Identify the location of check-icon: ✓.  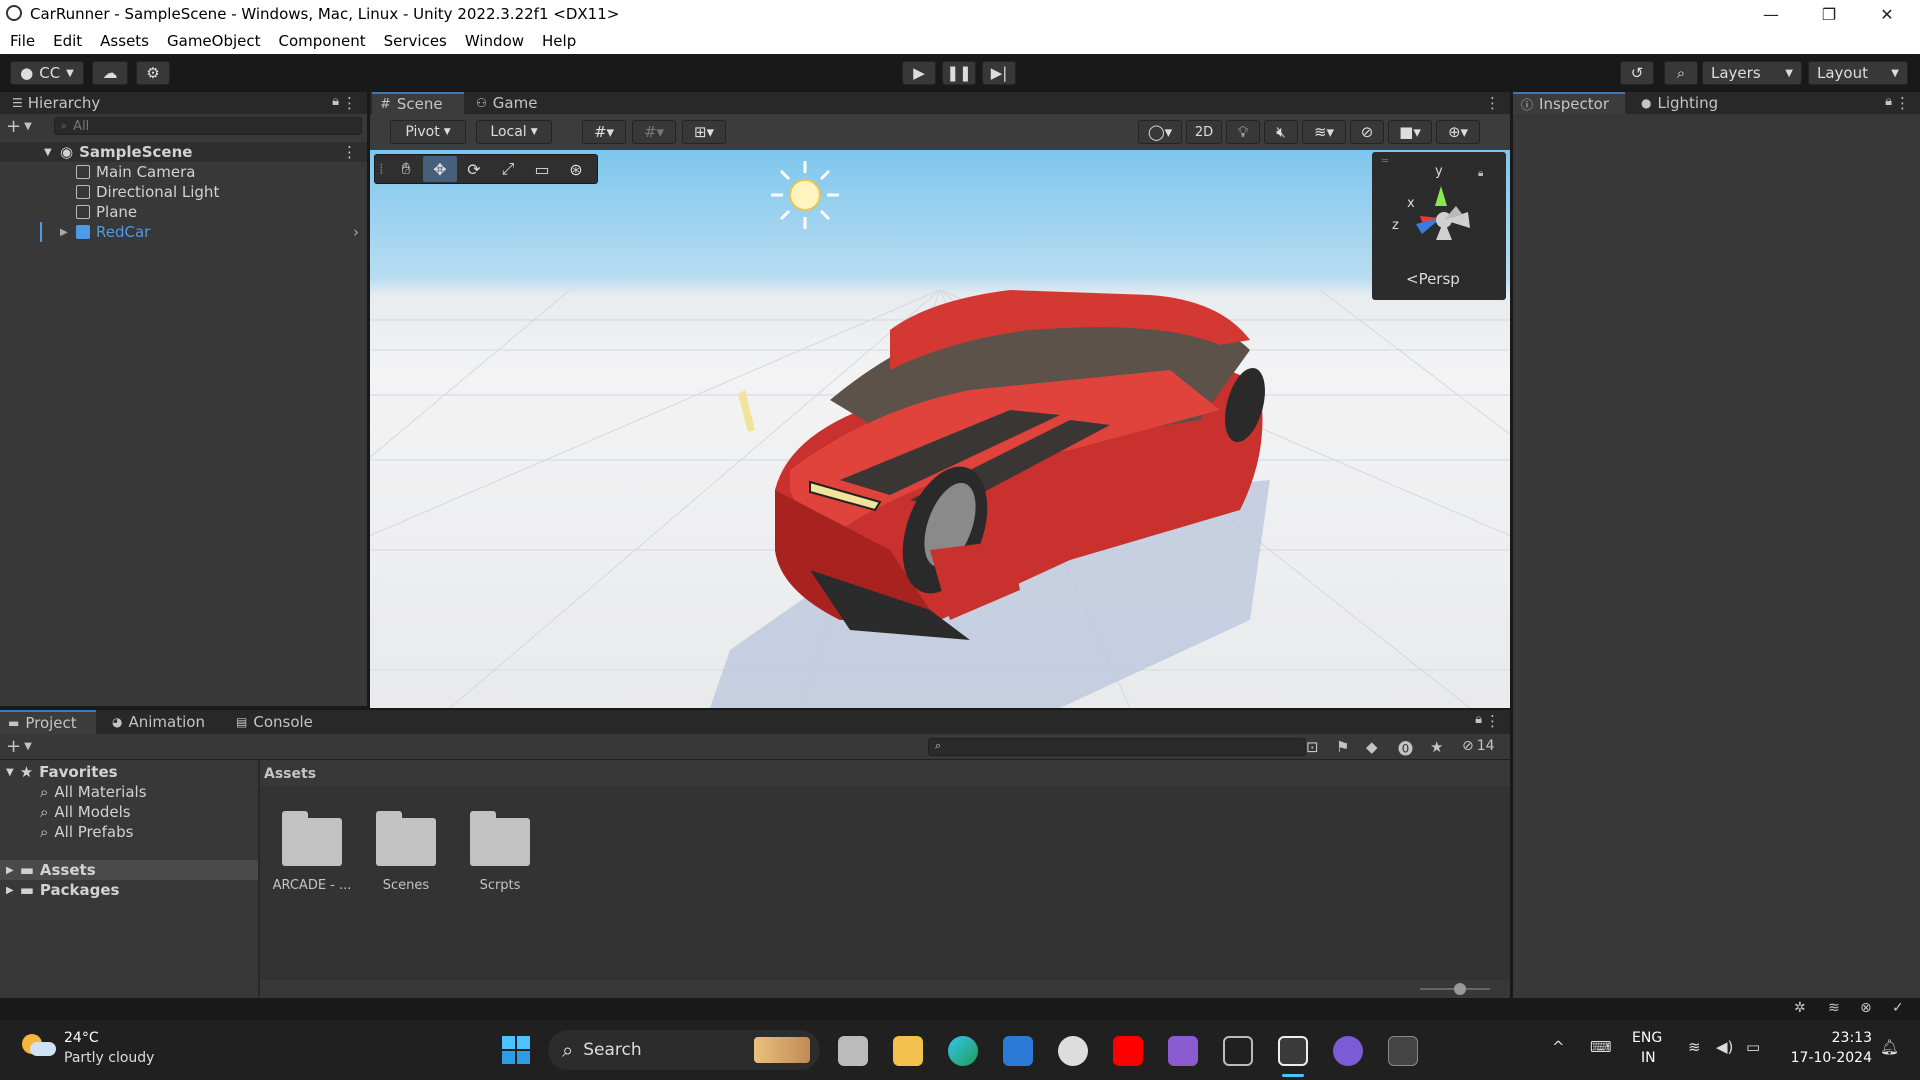
(1898, 1008).